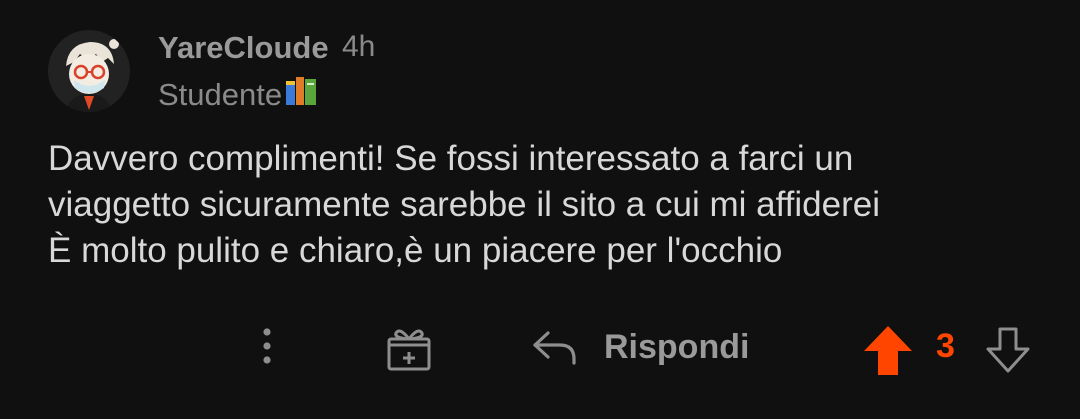 The width and height of the screenshot is (1080, 419). I want to click on flair-label: Studente, so click(220, 94).